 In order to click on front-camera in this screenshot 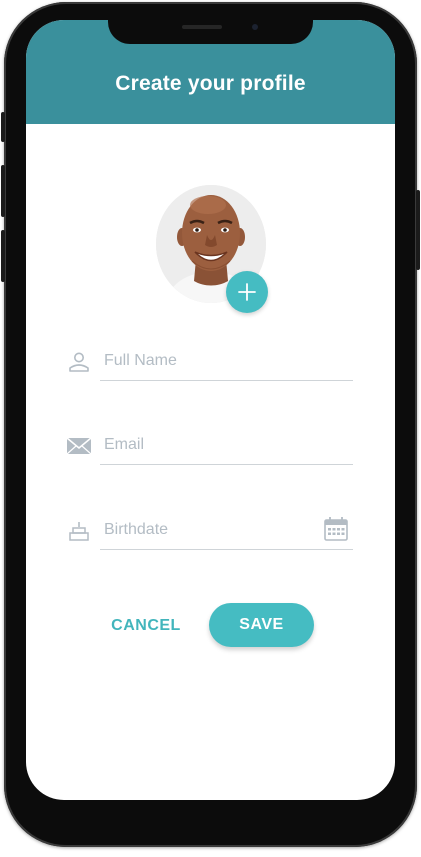, I will do `click(255, 27)`.